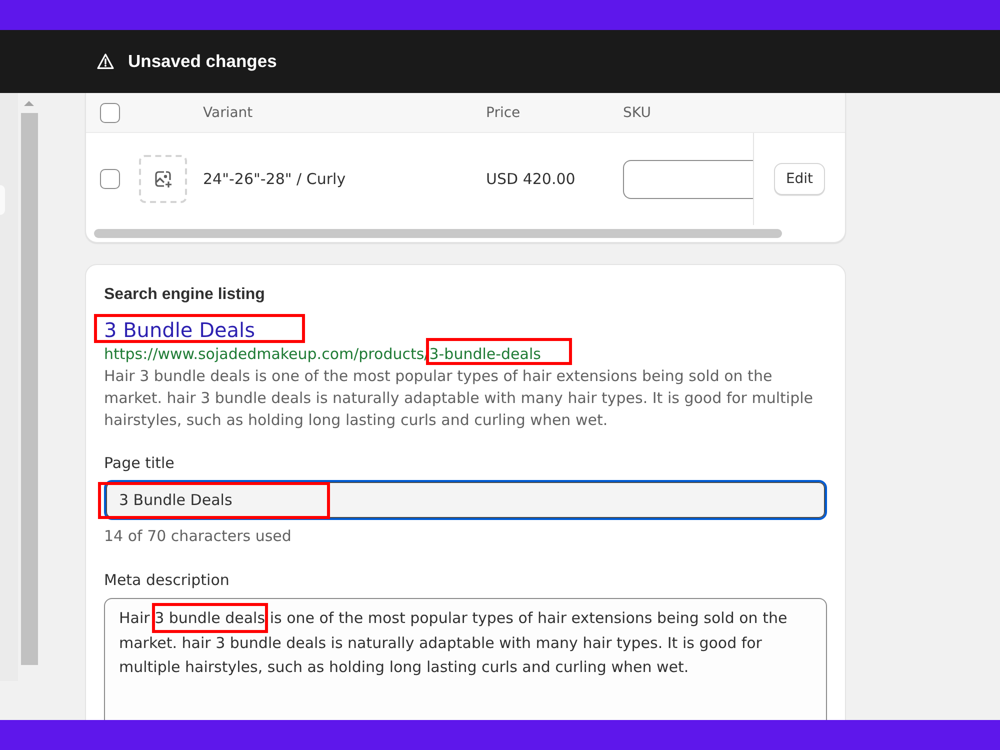 Image resolution: width=1000 pixels, height=750 pixels. I want to click on meta-description-input: Hair 3 bundle deals is one of the most popular types of hair extensions being sold on the market. hair 3 bundle deals is naturally adaptable with many hair types. It is good for multiple hairstyles, such as holding long lasting curls and curling when wet., so click(465, 659).